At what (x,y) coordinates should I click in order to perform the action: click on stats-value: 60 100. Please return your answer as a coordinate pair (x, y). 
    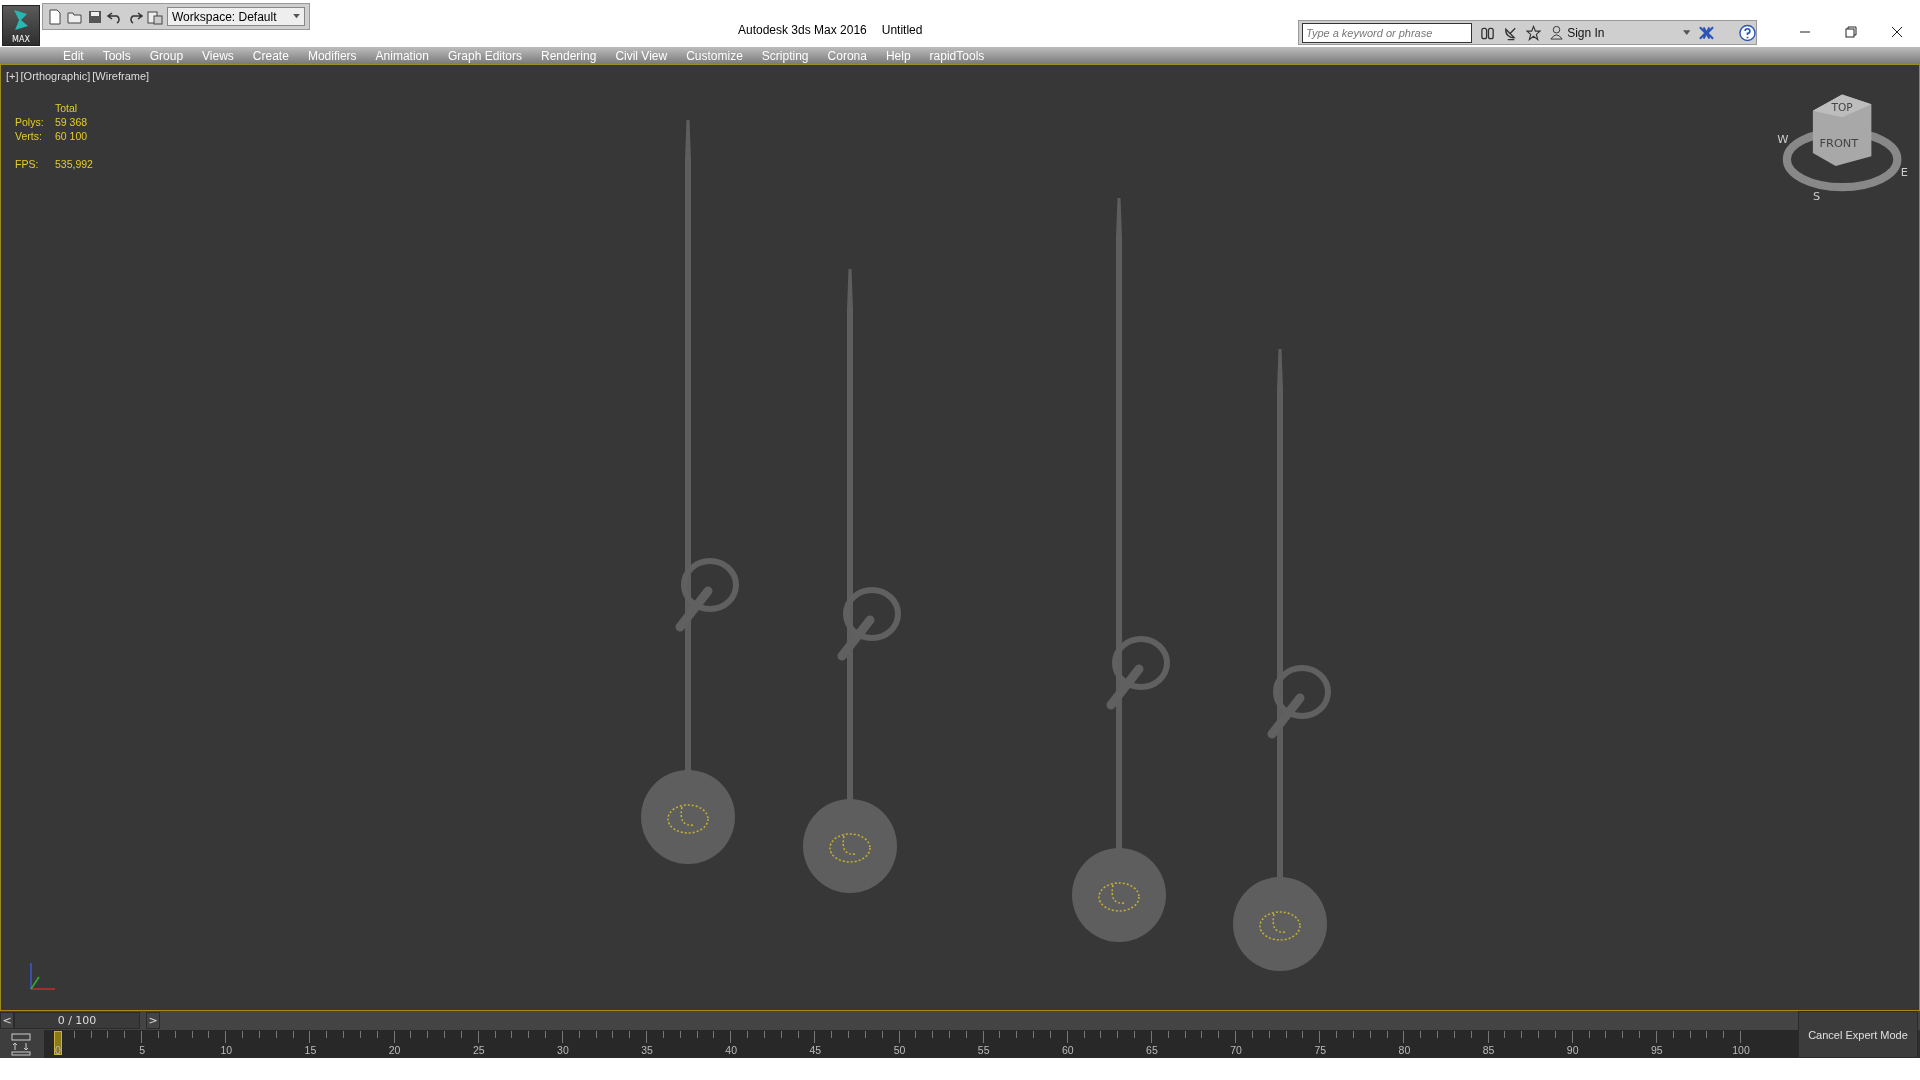
    Looking at the image, I should click on (72, 136).